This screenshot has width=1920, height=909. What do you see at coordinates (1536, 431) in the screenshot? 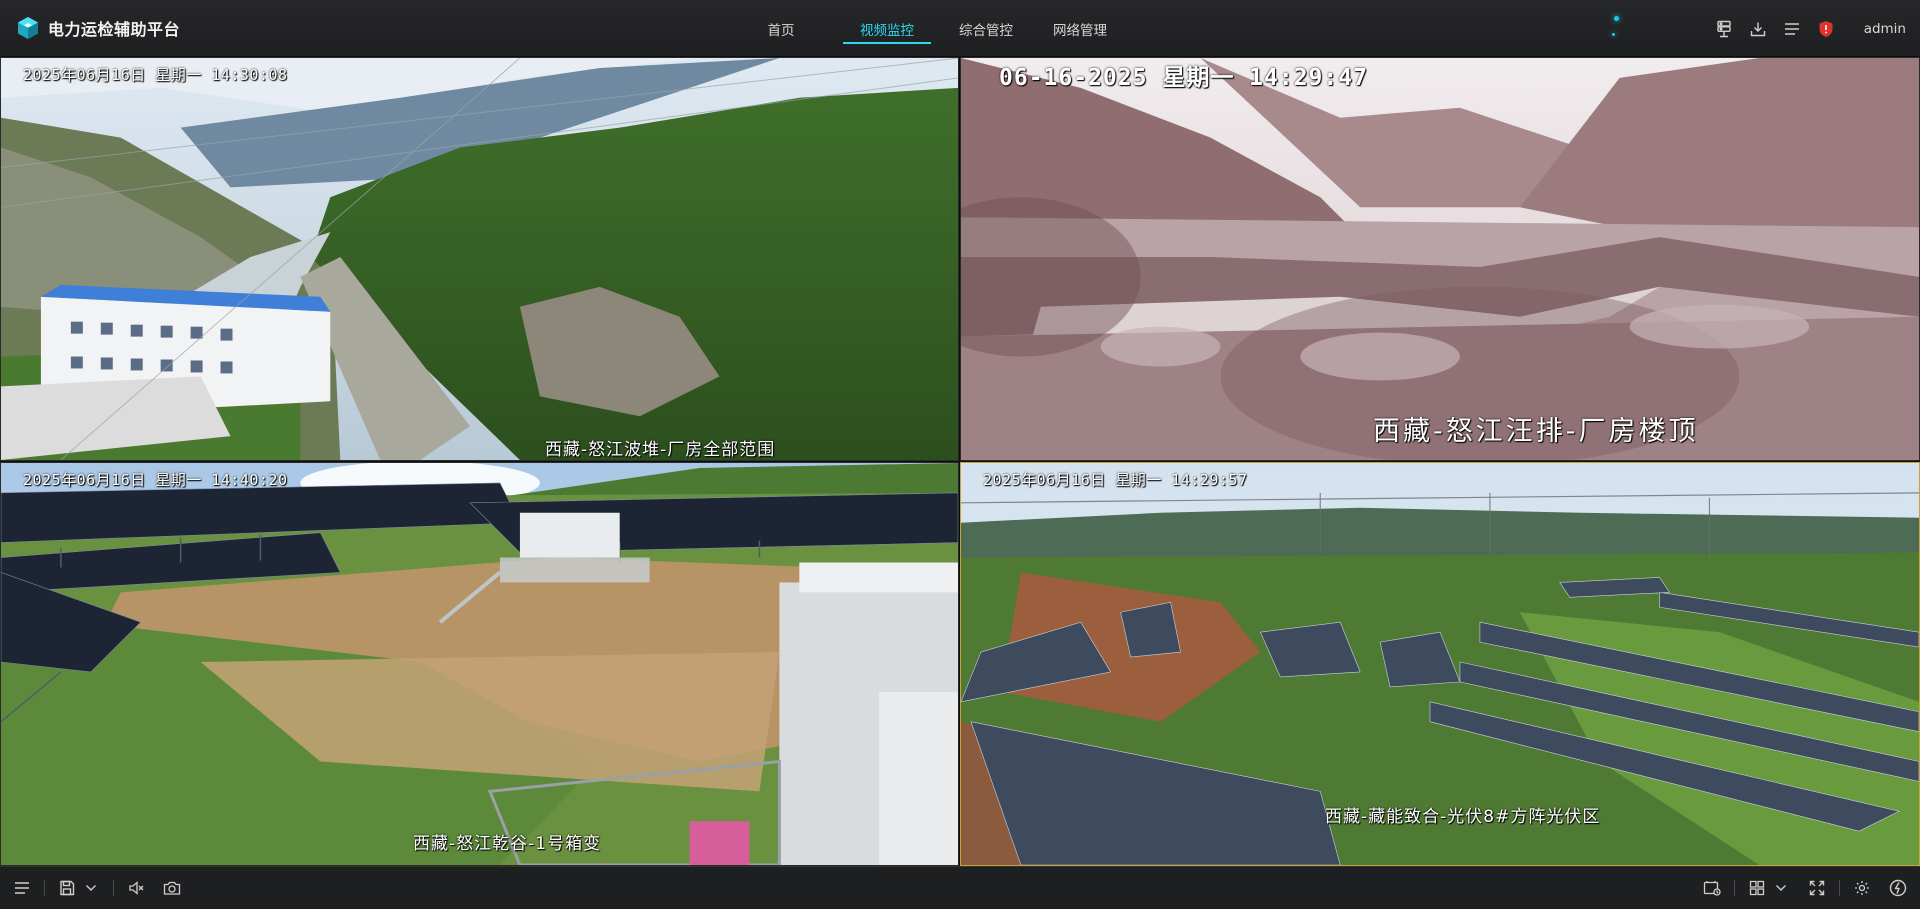
I see `video-channel-name: 西藏-怒江汪排-厂房楼顶` at bounding box center [1536, 431].